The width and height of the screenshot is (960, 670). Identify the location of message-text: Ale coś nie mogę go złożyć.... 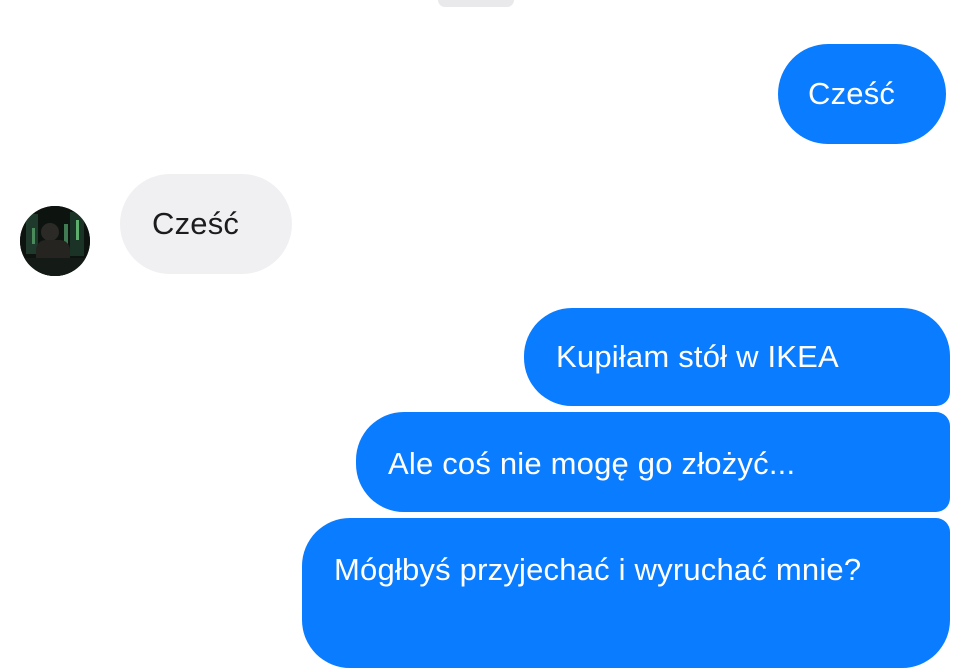
(592, 463).